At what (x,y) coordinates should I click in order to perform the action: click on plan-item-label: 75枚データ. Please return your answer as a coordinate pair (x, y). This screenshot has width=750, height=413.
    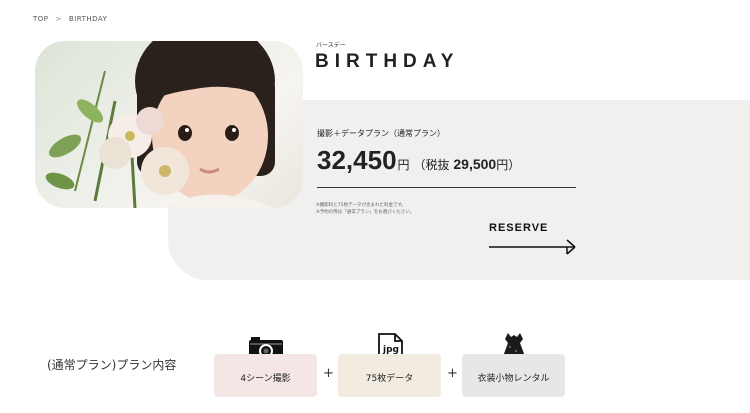
    Looking at the image, I should click on (389, 379).